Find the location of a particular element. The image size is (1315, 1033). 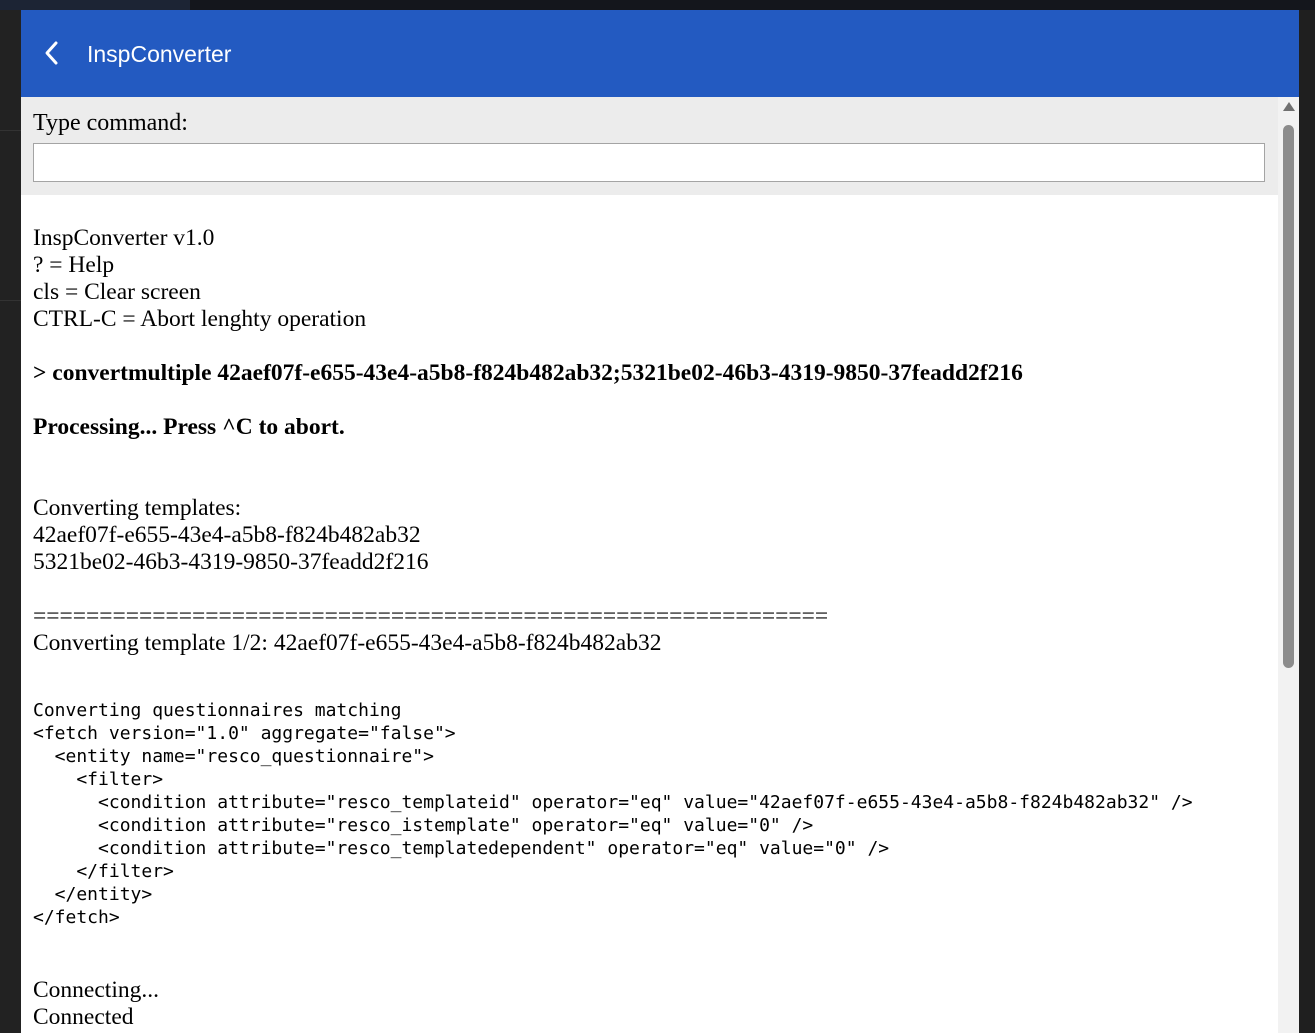

processing-message: Processing... Press ^C to abort. is located at coordinates (189, 427).